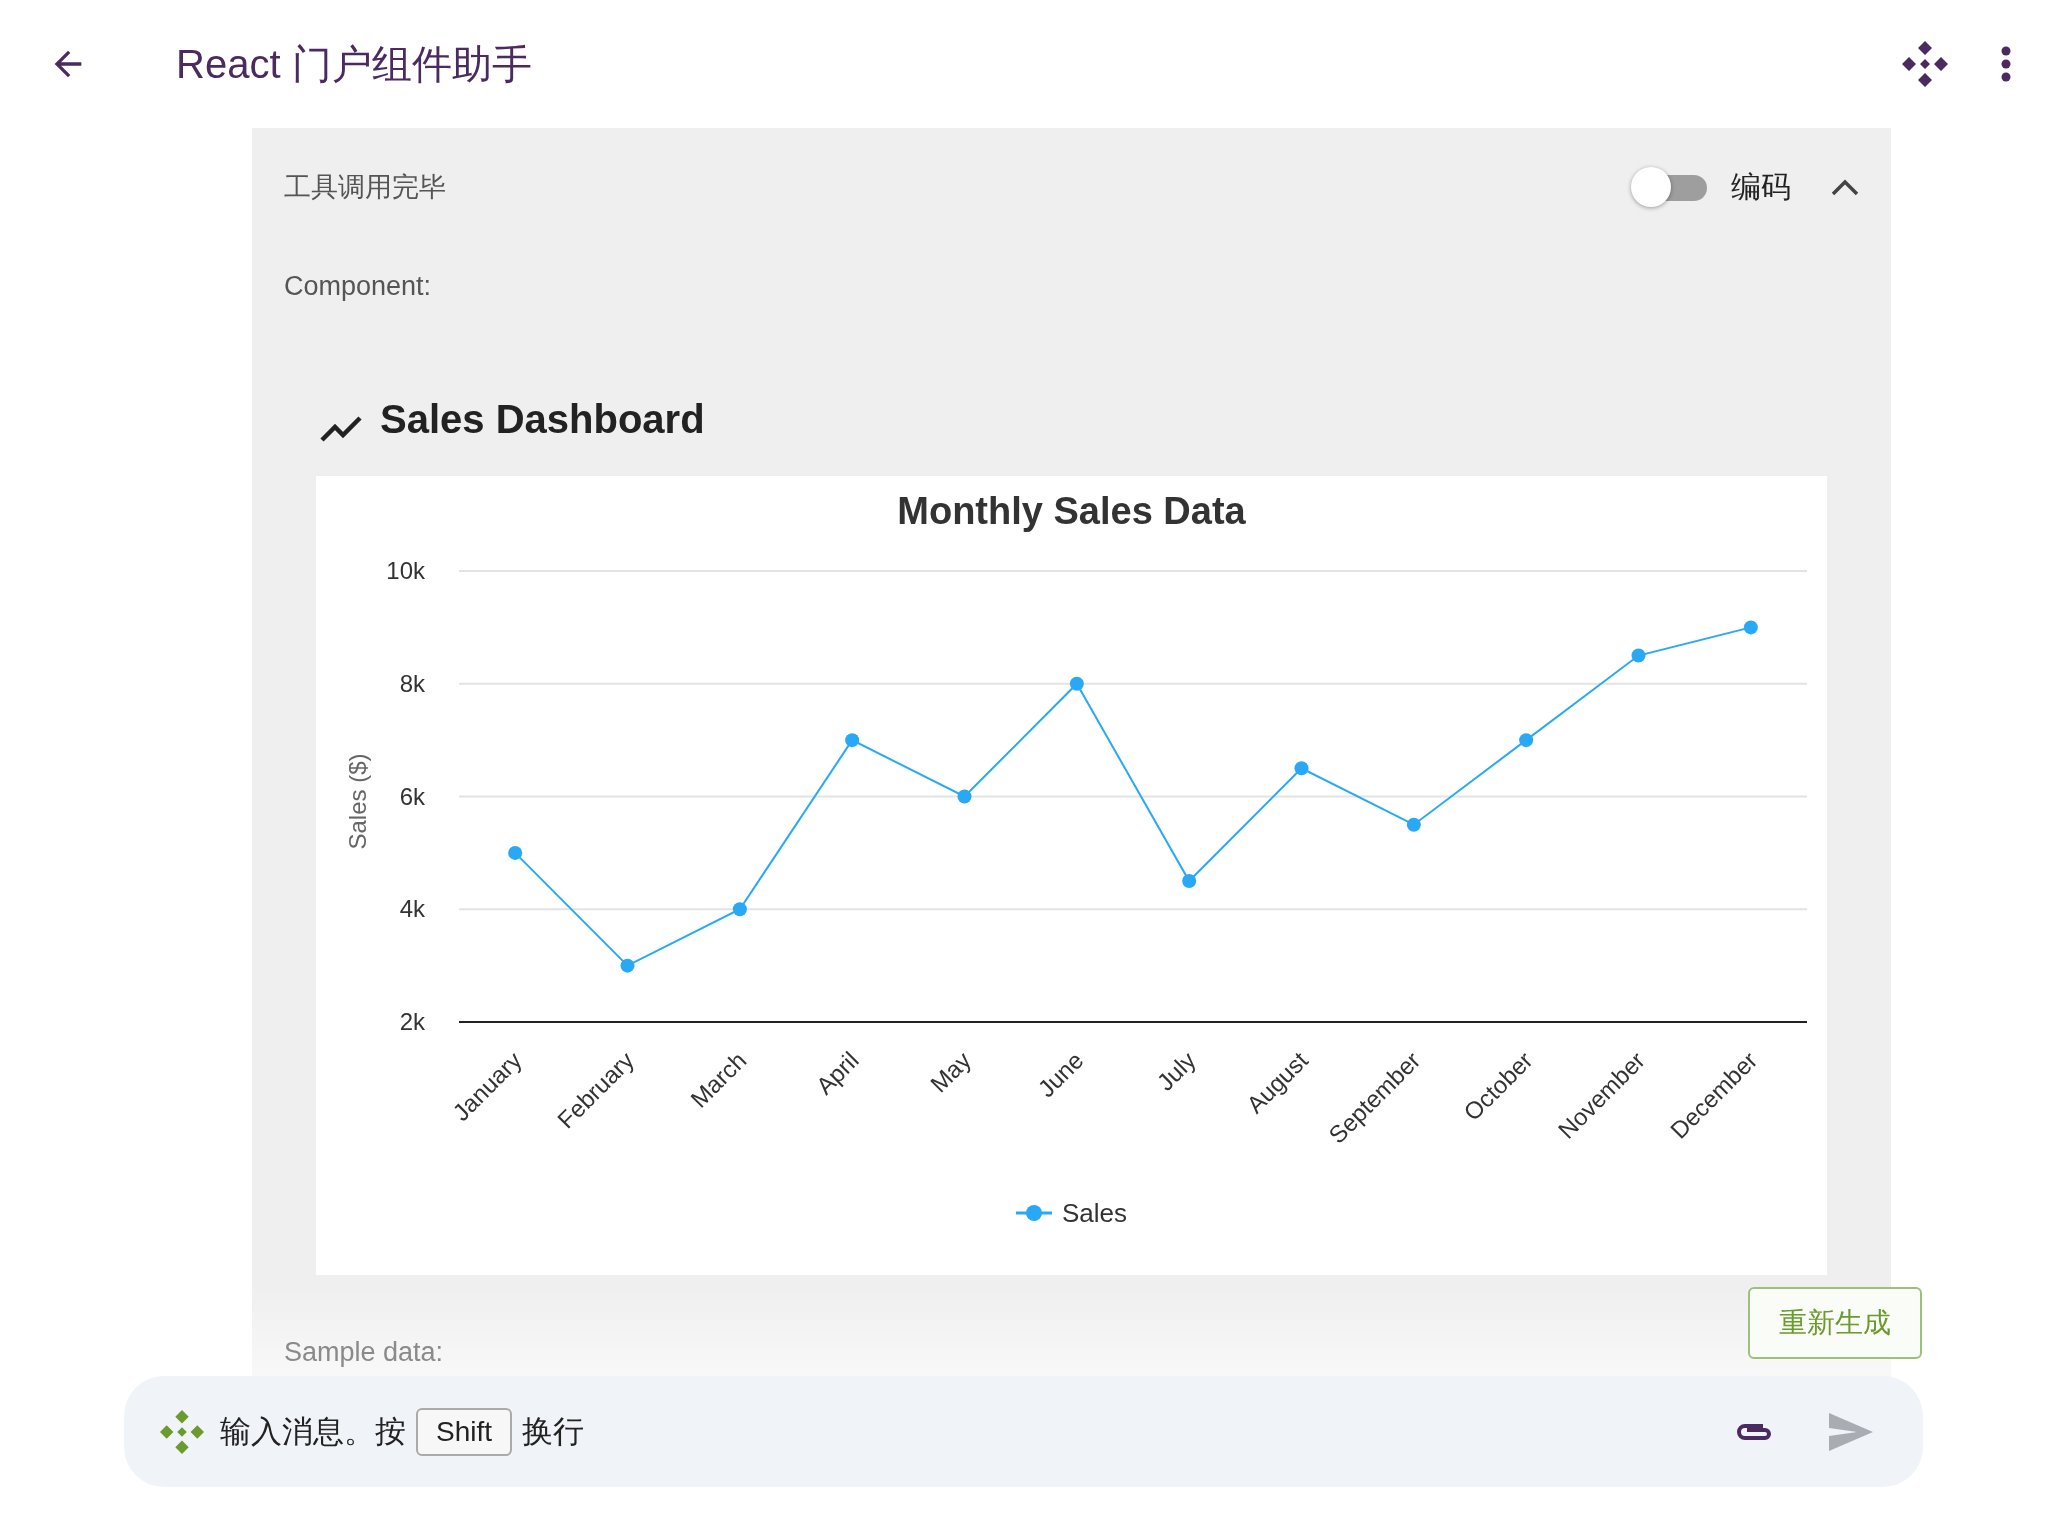 This screenshot has width=2048, height=1536. What do you see at coordinates (1851, 1431) in the screenshot?
I see `send-icon` at bounding box center [1851, 1431].